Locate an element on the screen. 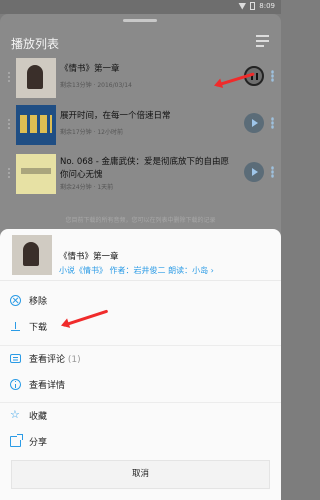 This screenshot has width=320, height=500. episode-meta: 剩余17分钟 · 12小时前 is located at coordinates (91, 132).